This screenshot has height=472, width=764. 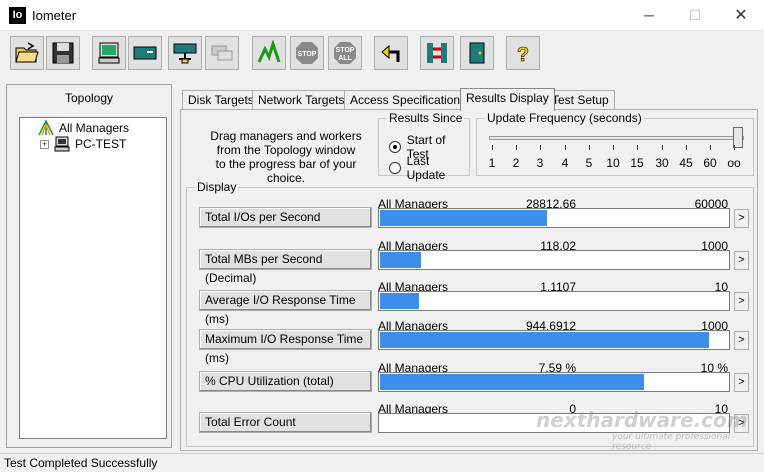 I want to click on watermark-tagline: your ultimate professional resource, so click(x=671, y=442).